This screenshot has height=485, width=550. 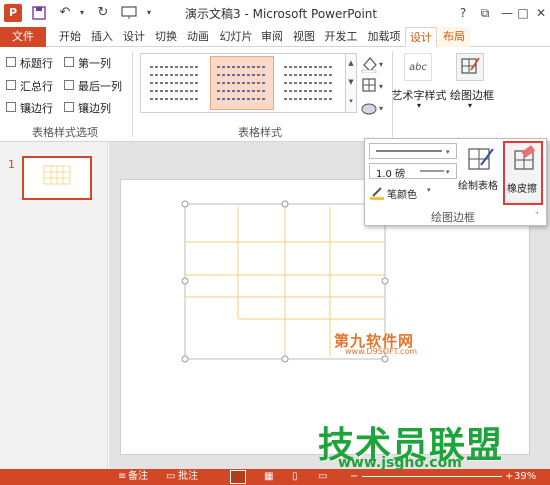 I want to click on gallery-scrollbar: ▲ ▼ ▾, so click(x=351, y=83).